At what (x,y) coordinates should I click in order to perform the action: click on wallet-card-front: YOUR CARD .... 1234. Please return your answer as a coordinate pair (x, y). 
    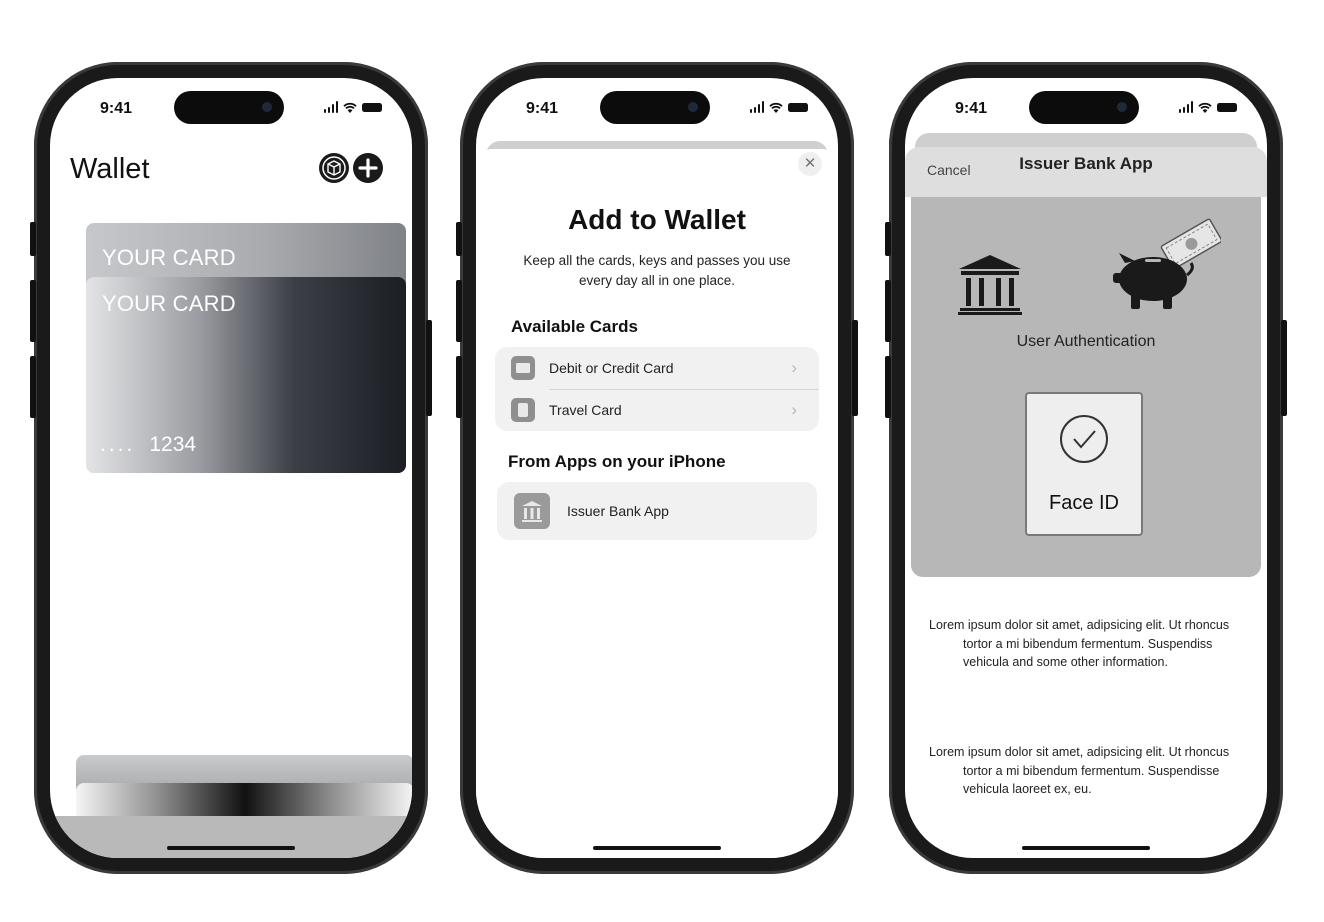
    Looking at the image, I should click on (246, 375).